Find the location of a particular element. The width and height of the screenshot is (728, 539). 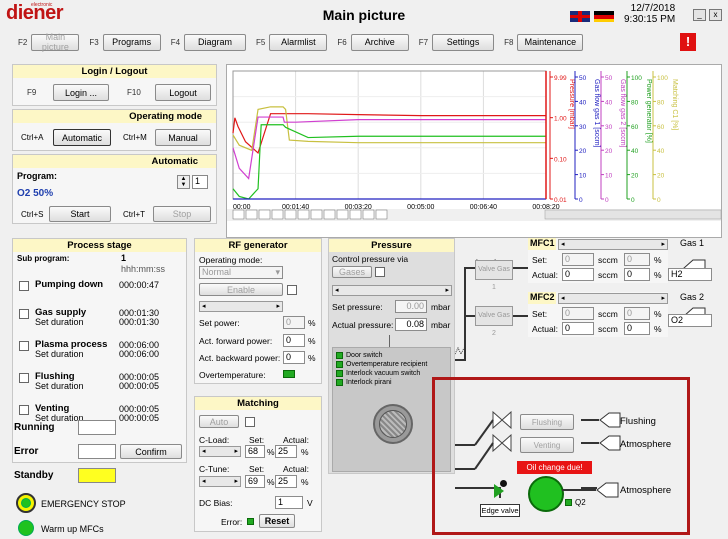

flushing-button: Flushing is located at coordinates (547, 422).